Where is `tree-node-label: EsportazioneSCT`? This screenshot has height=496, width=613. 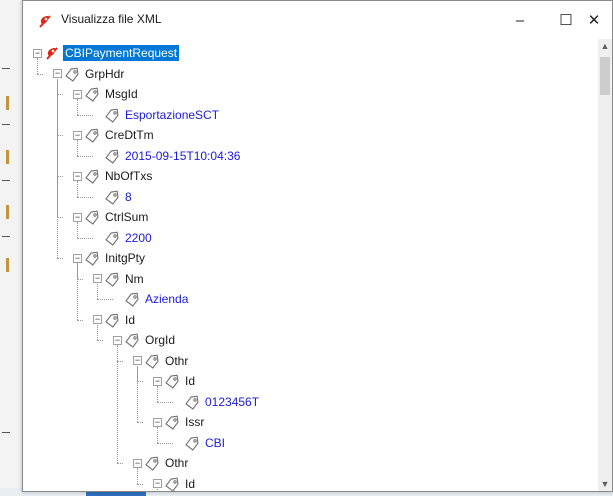
tree-node-label: EsportazioneSCT is located at coordinates (172, 114).